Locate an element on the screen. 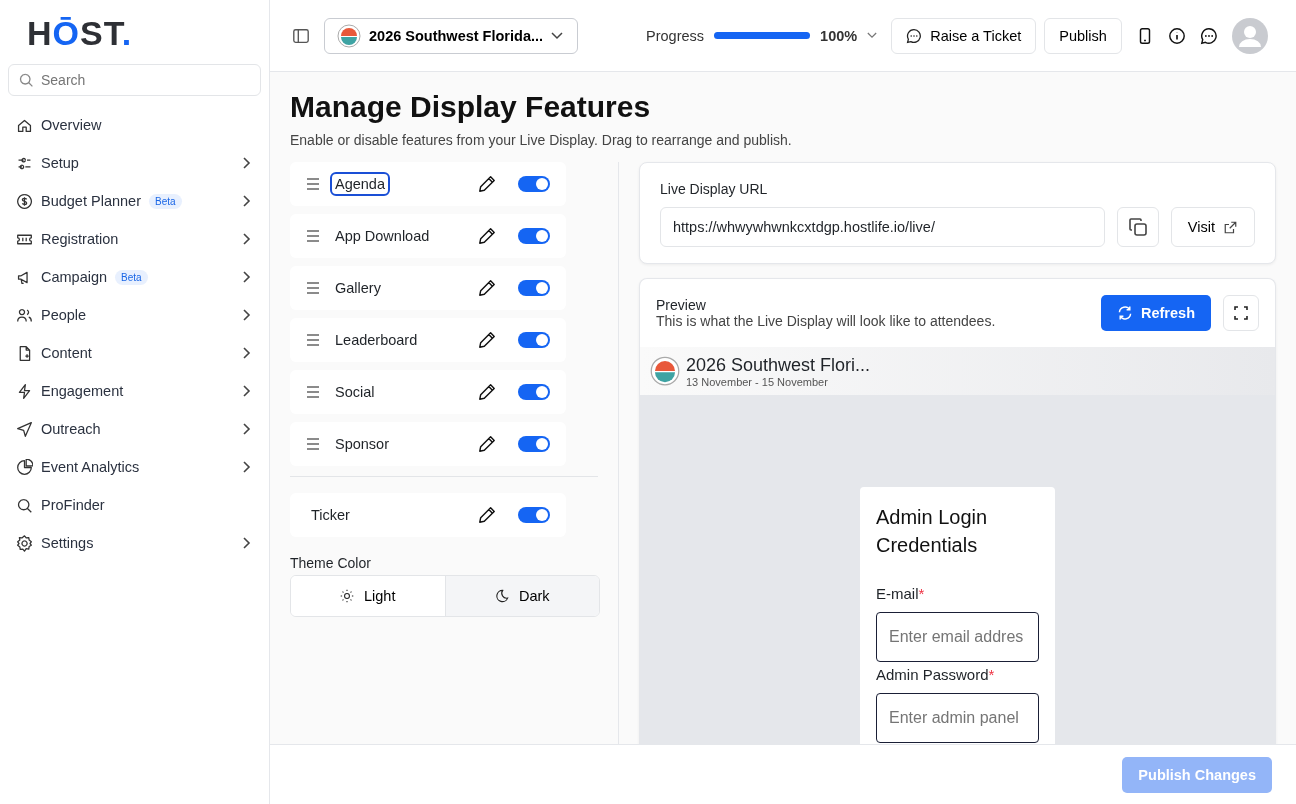 This screenshot has width=1296, height=804. copy-button is located at coordinates (1137, 227).